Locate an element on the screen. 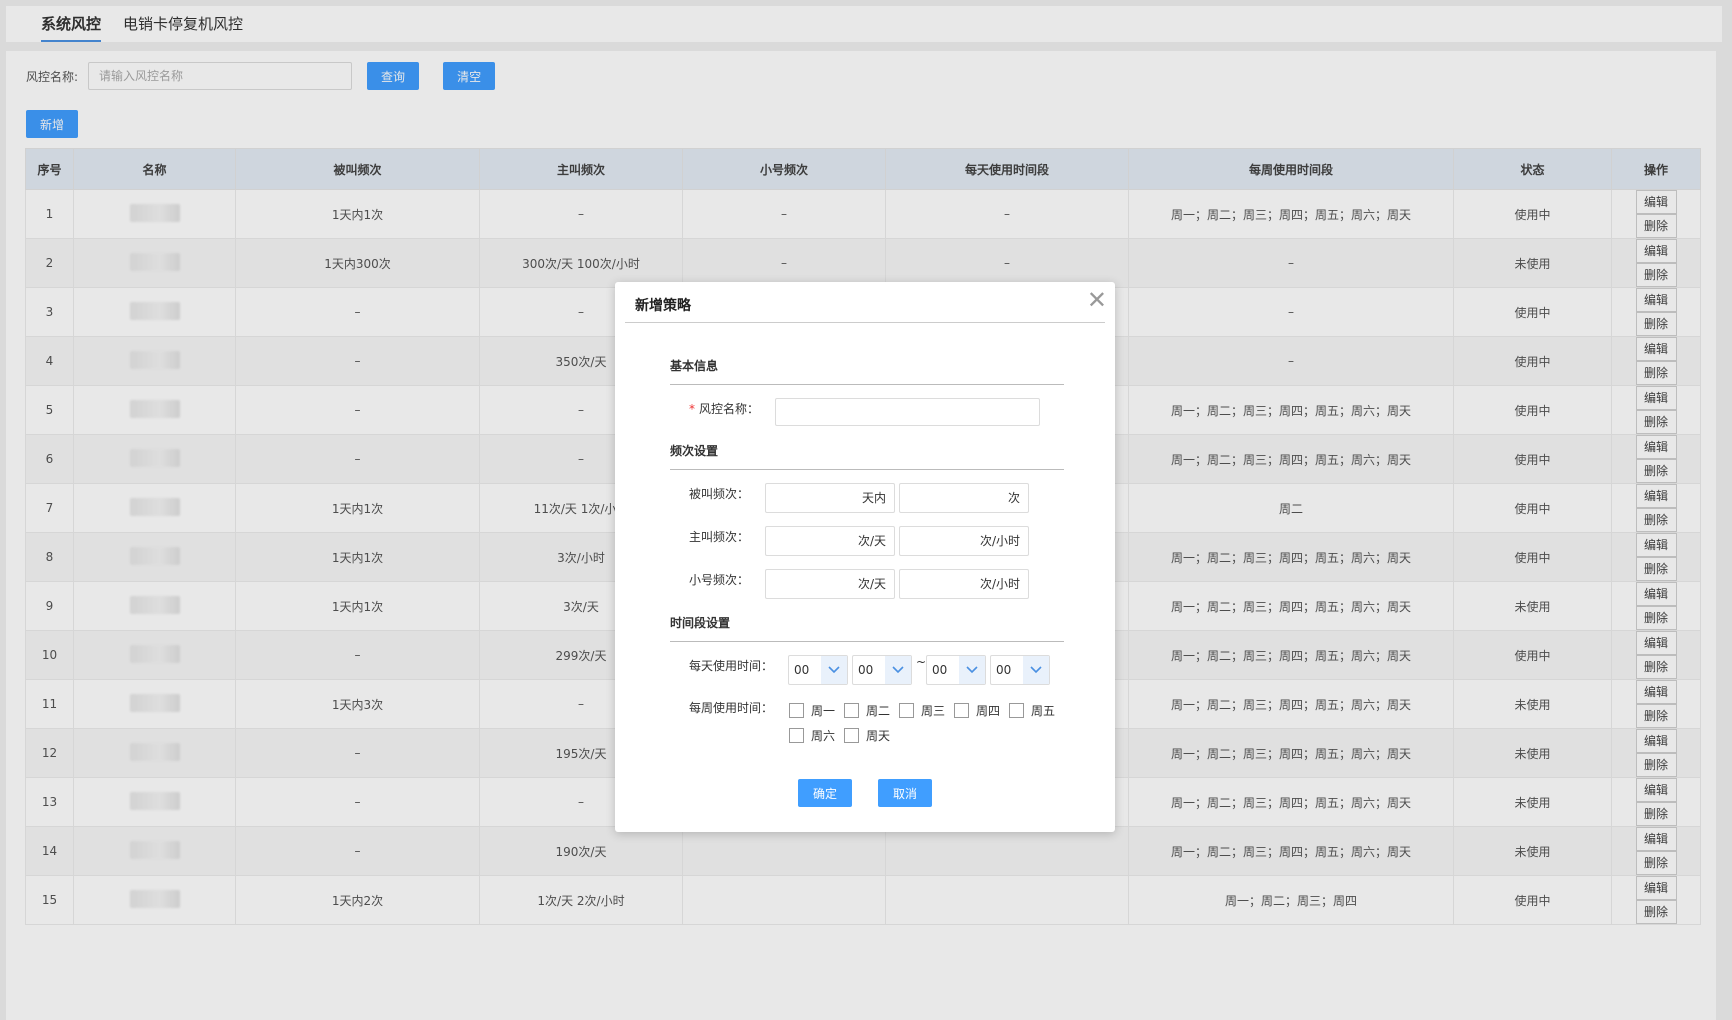  weekday-wed-label: 周三 is located at coordinates (933, 711).